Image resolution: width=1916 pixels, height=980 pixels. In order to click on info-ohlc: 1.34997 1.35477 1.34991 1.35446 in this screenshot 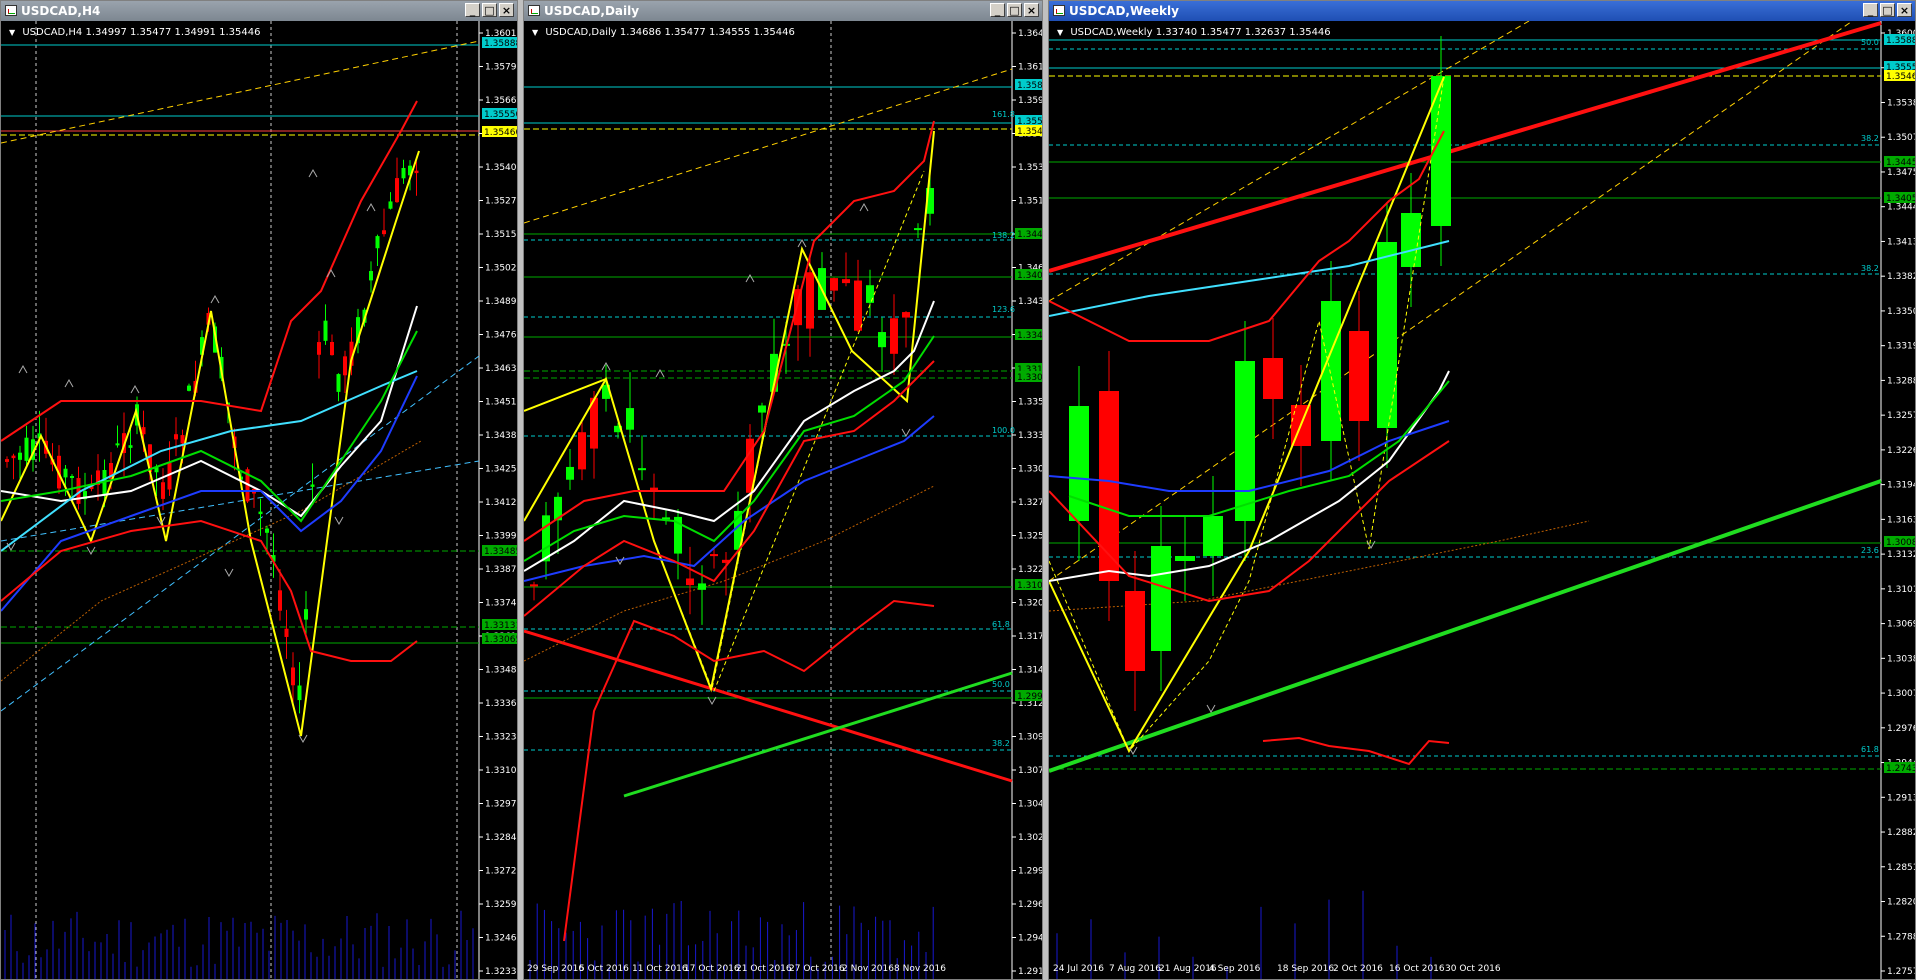, I will do `click(173, 32)`.